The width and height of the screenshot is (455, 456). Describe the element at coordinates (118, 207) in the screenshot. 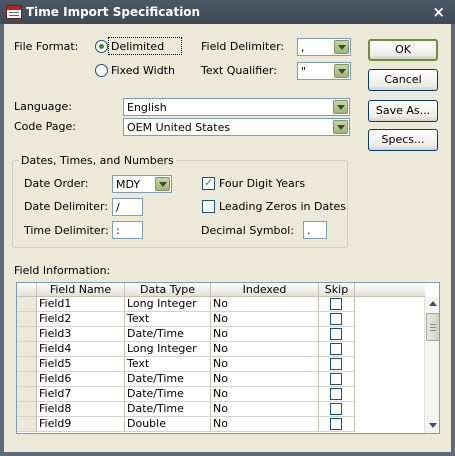

I see `date-delimiter-value: /` at that location.